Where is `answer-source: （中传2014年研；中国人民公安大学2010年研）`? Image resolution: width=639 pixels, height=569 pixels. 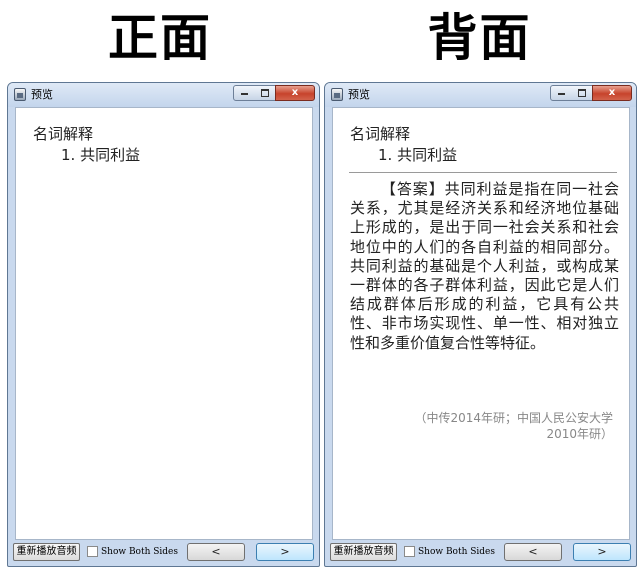
answer-source: （中传2014年研；中国人民公安大学2010年研） is located at coordinates (513, 426).